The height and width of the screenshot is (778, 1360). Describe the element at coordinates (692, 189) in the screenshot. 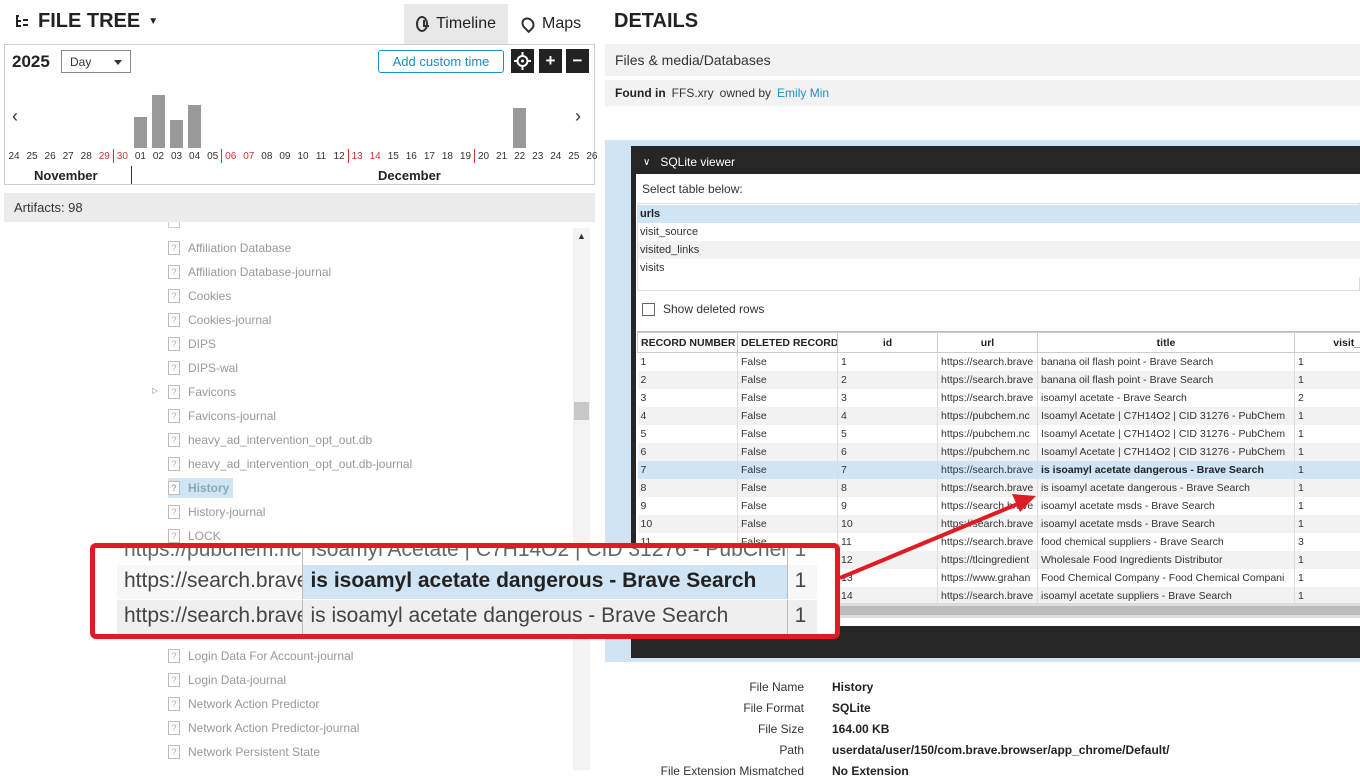

I see `select-table-label: Select table below:` at that location.